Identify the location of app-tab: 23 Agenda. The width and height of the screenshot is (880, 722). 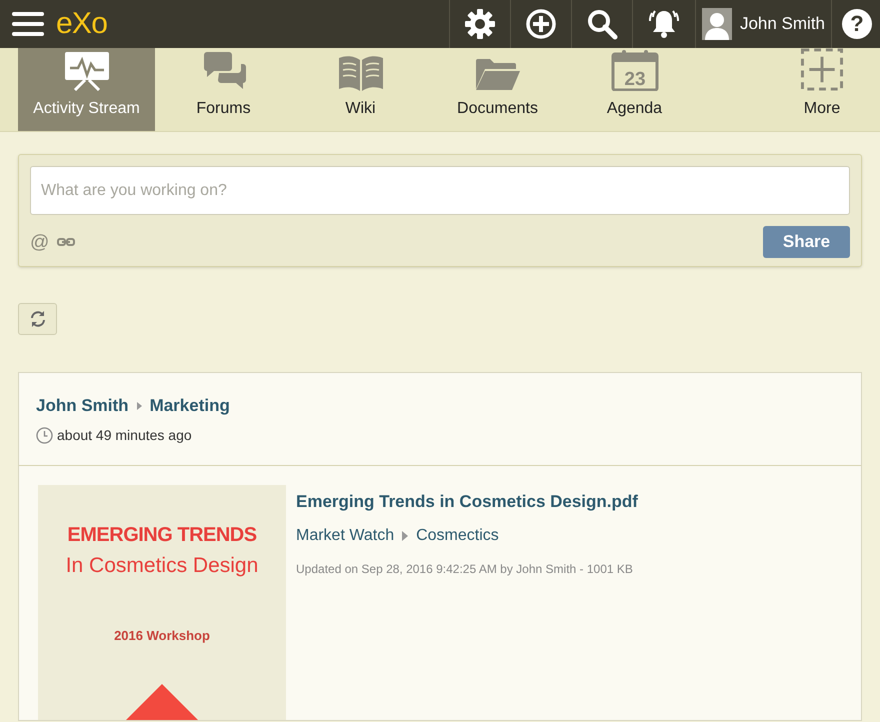
(634, 89).